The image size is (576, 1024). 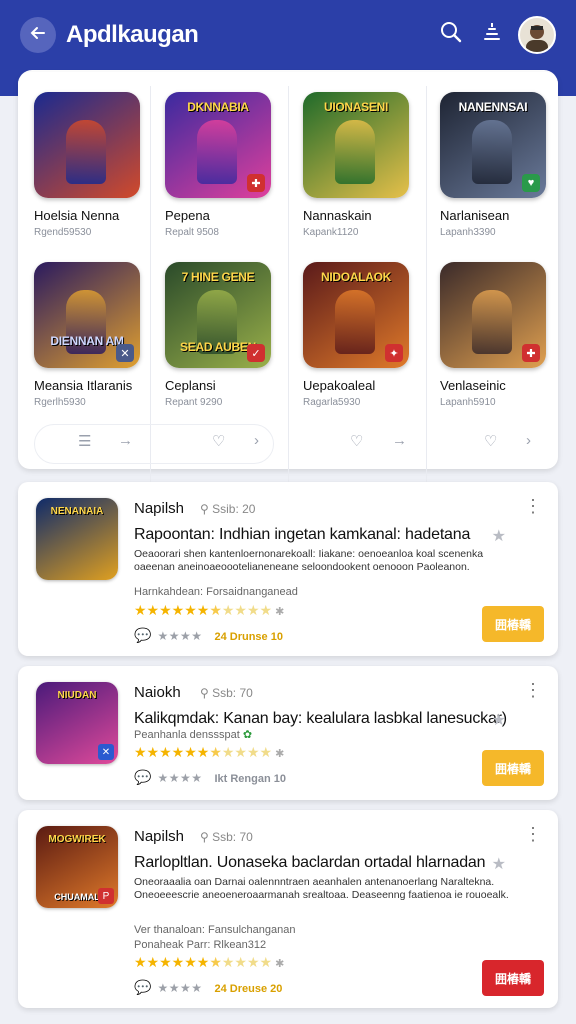 What do you see at coordinates (63, 232) in the screenshot?
I see `app-publisher: Rgend59530` at bounding box center [63, 232].